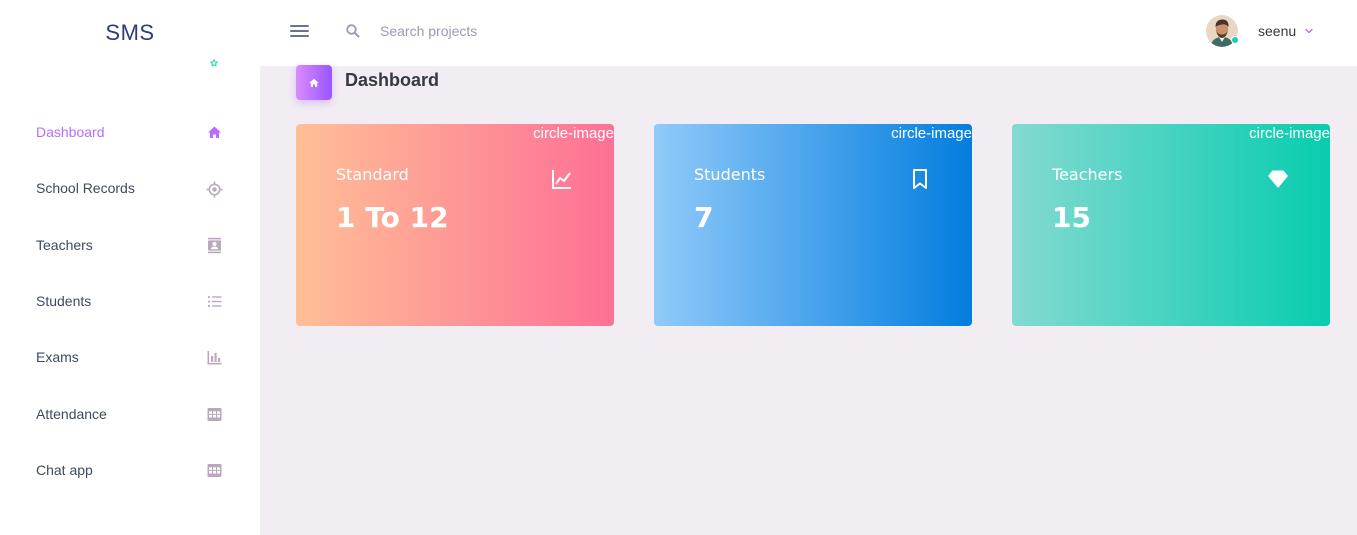 This screenshot has height=535, width=1357. I want to click on sidebar-item-label: Attendance, so click(71, 414).